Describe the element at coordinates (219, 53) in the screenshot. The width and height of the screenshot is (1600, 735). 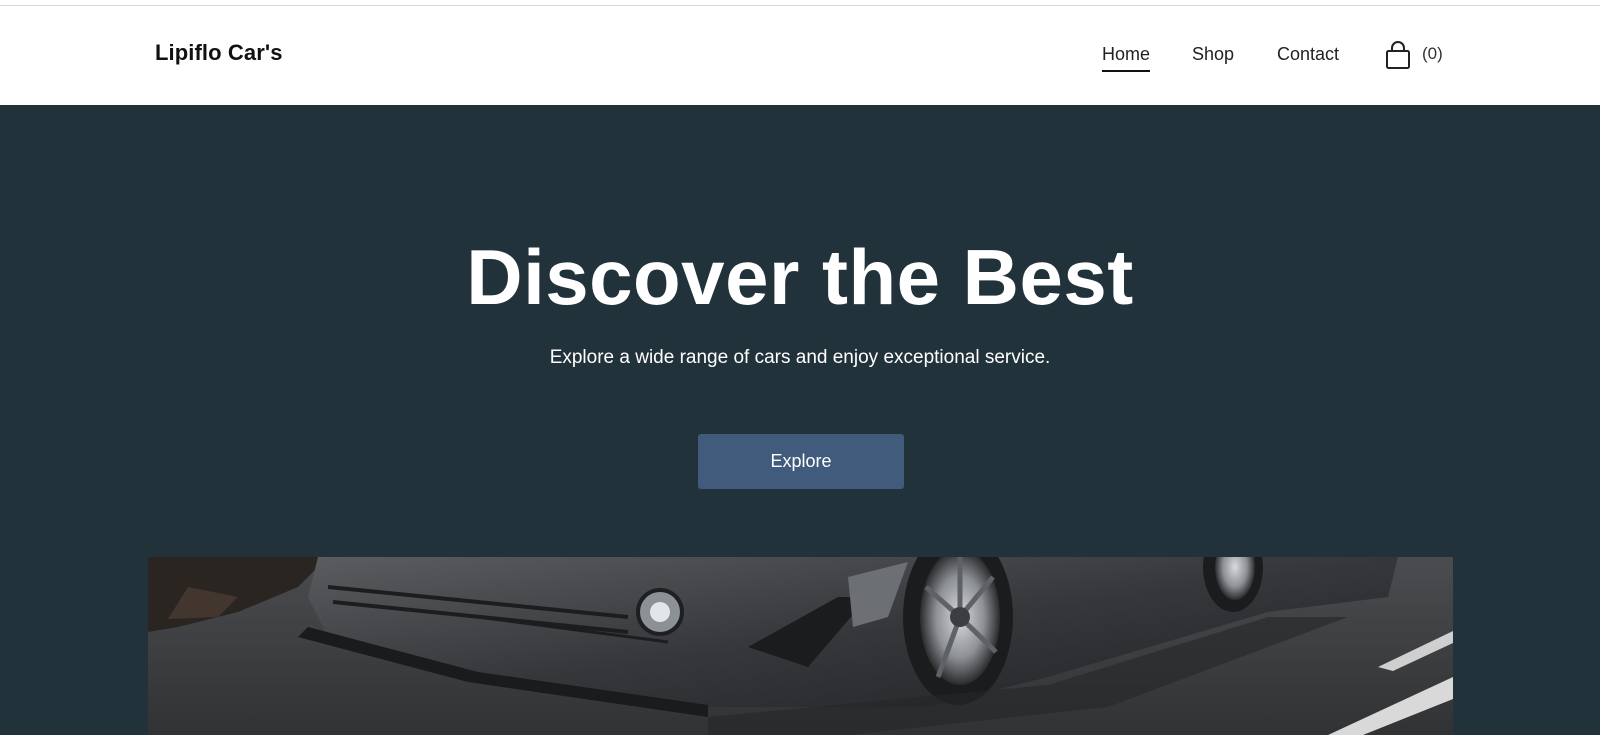
I see `brand-logo: Lipiflo Car's` at that location.